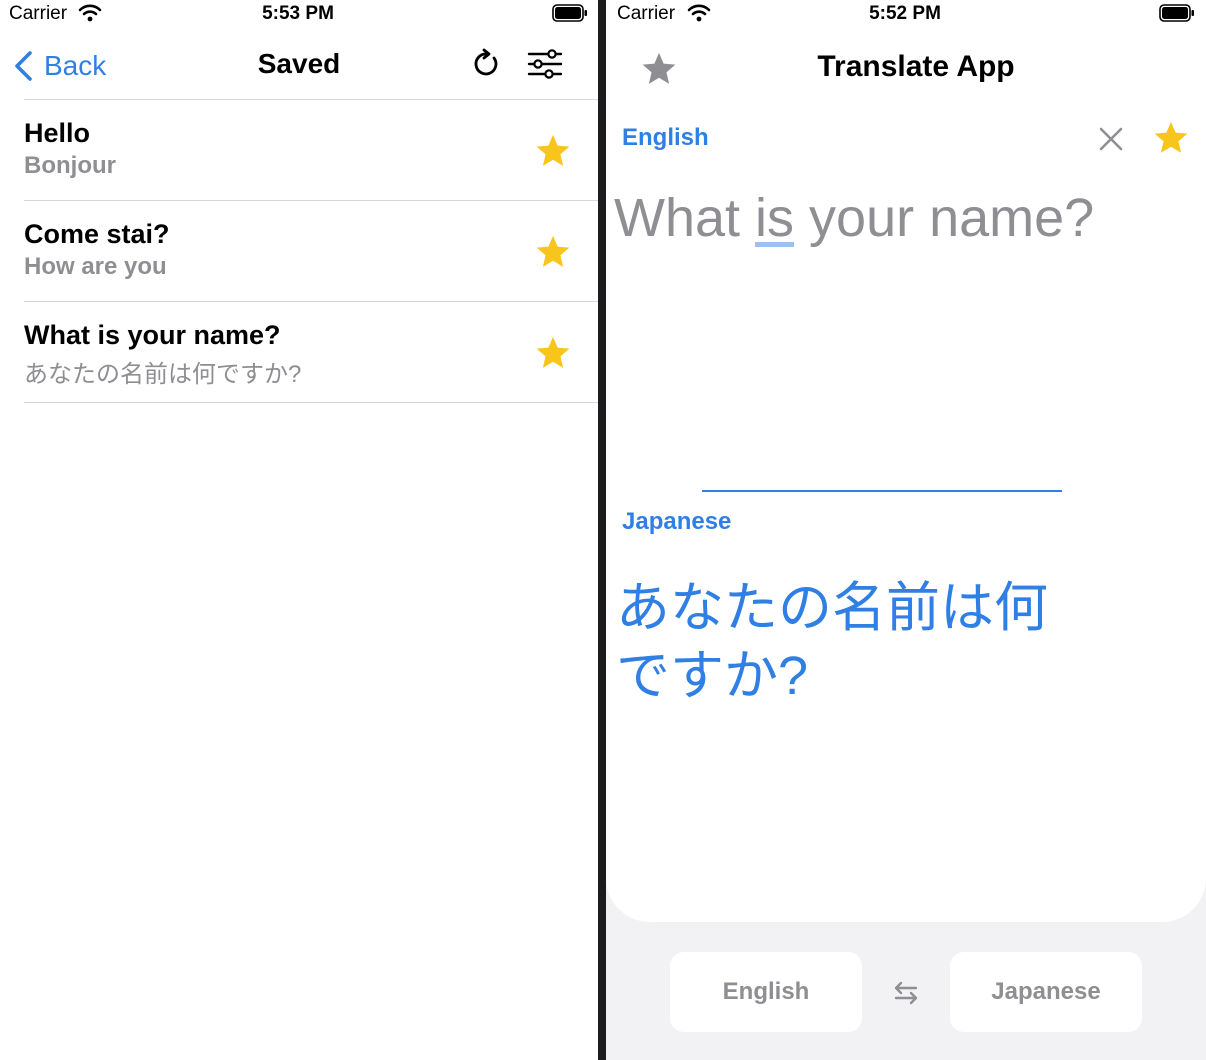 Image resolution: width=1206 pixels, height=1060 pixels. What do you see at coordinates (944, 218) in the screenshot?
I see `source-text-part: your name?` at bounding box center [944, 218].